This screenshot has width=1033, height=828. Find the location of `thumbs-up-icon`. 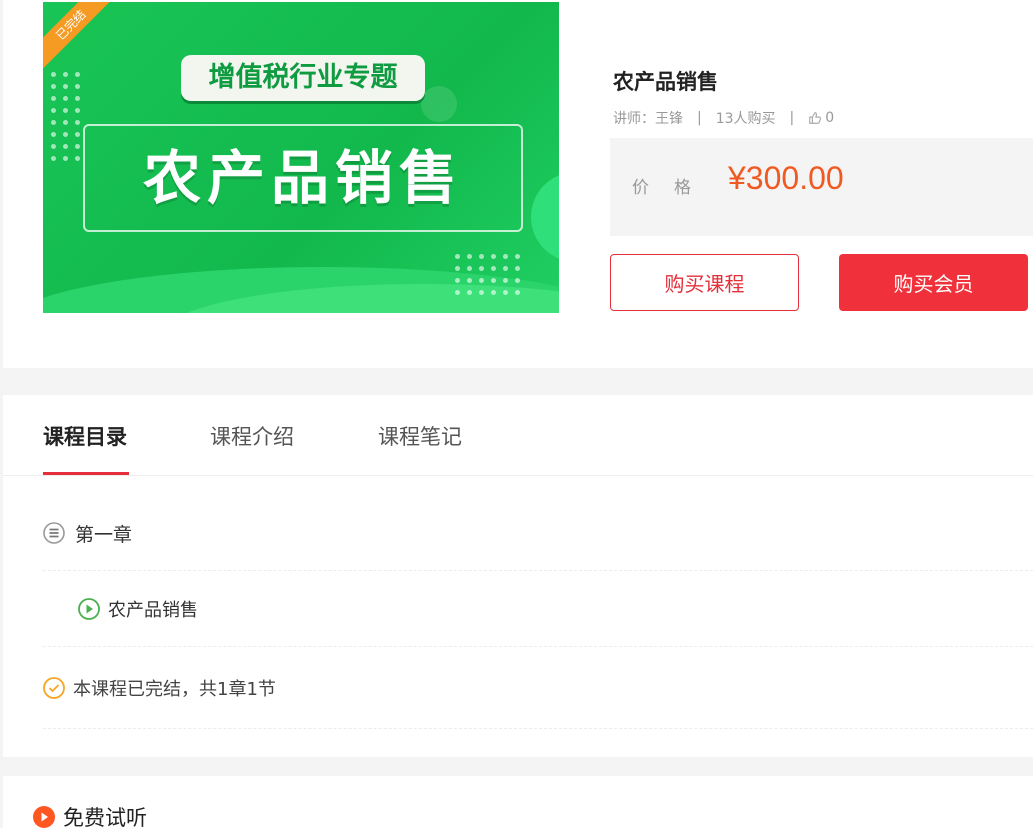

thumbs-up-icon is located at coordinates (815, 118).